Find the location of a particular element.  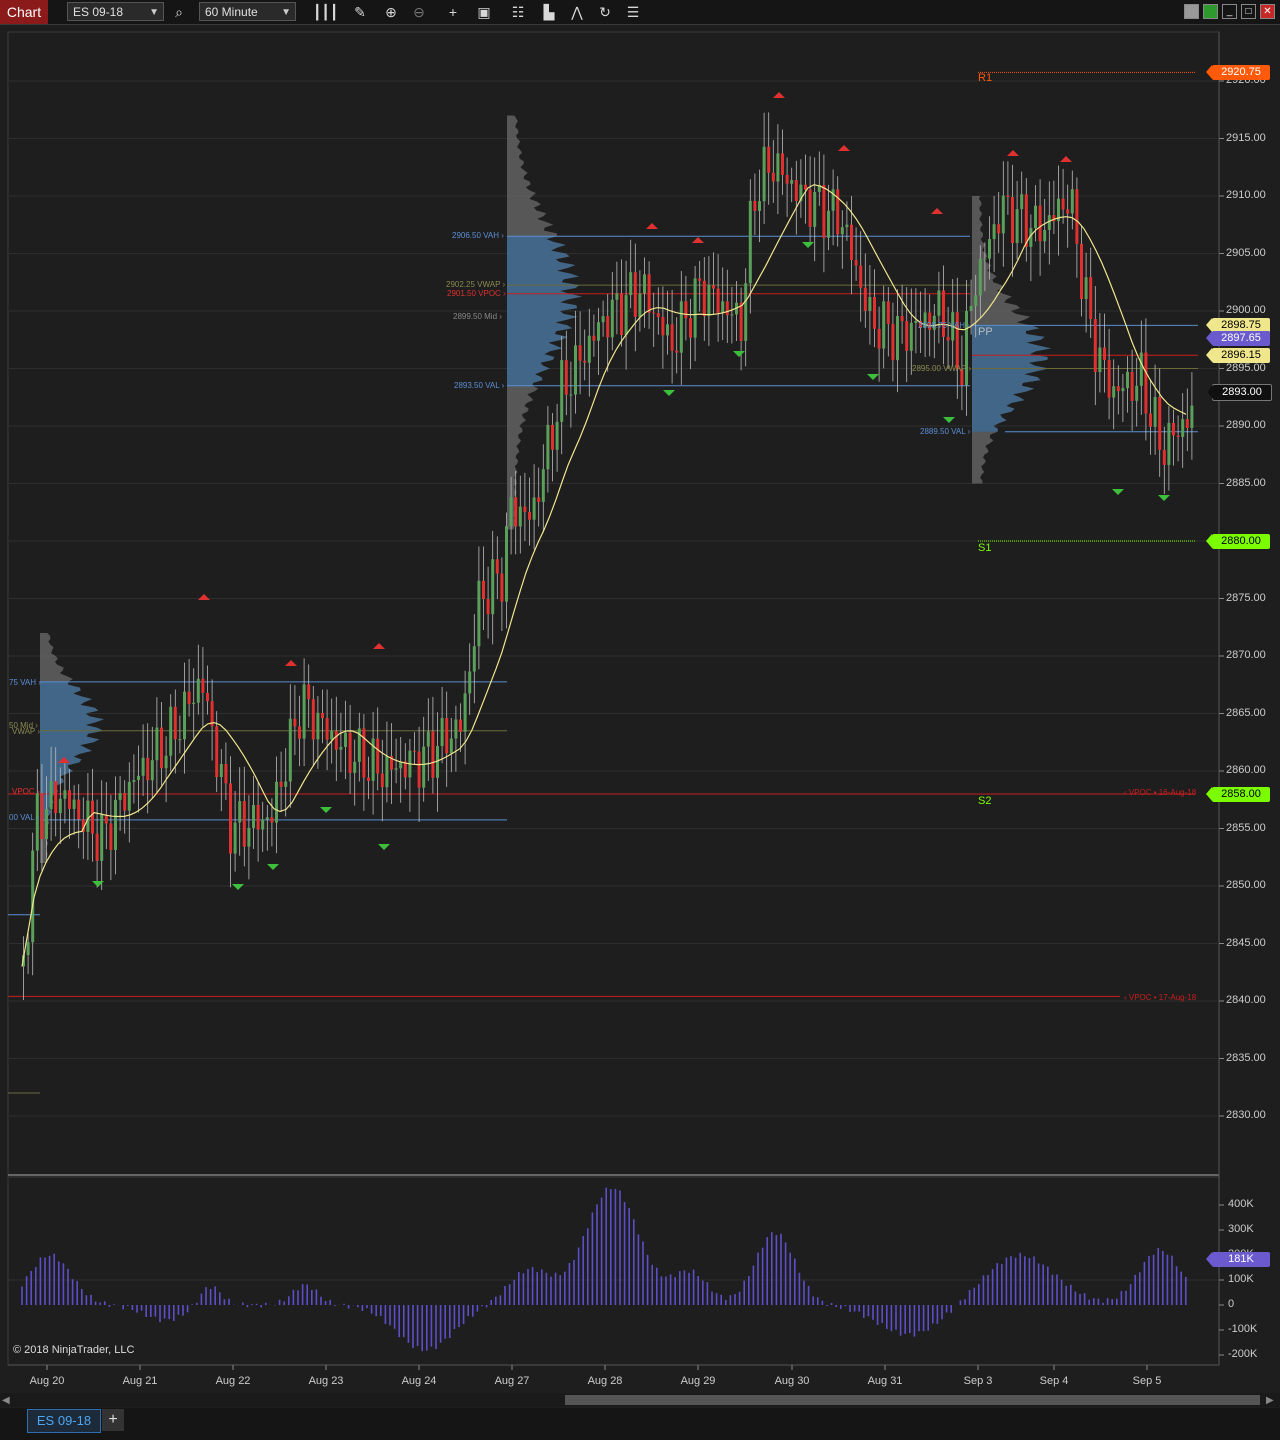

price-tick-label: 2845.00 is located at coordinates (1246, 942).